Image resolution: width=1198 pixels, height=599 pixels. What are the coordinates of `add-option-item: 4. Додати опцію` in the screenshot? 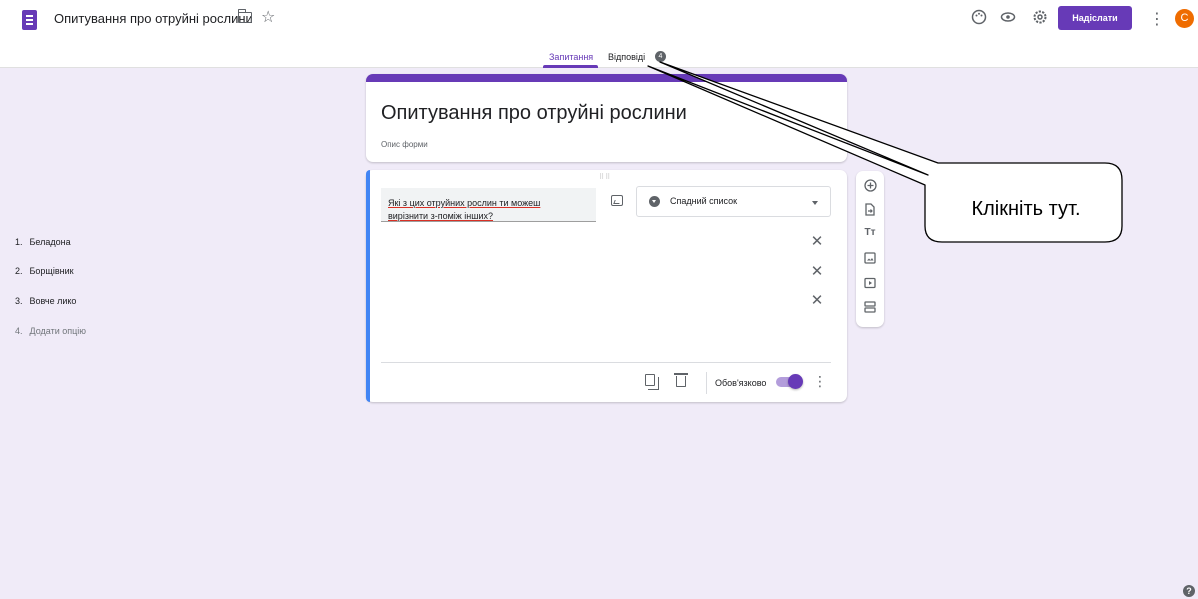 It's located at (50, 331).